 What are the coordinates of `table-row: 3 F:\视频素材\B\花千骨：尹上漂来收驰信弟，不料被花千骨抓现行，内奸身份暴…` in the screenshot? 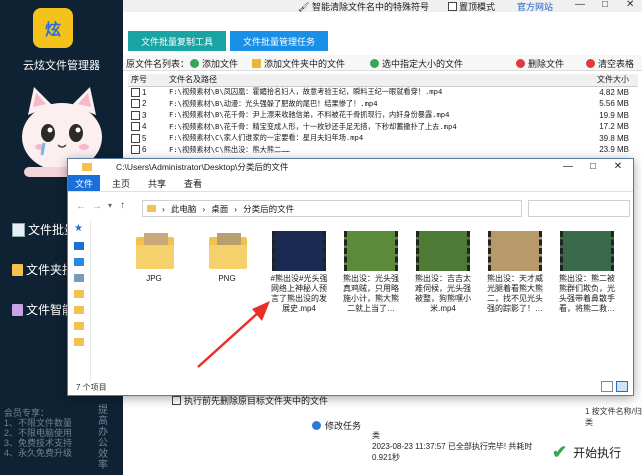 It's located at (383, 116).